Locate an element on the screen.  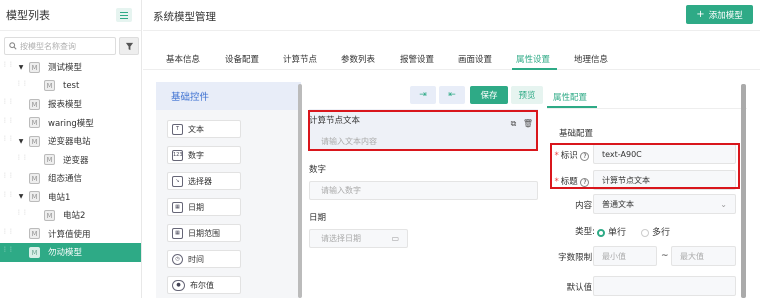
calendar-icon: ▭ is located at coordinates (395, 238).